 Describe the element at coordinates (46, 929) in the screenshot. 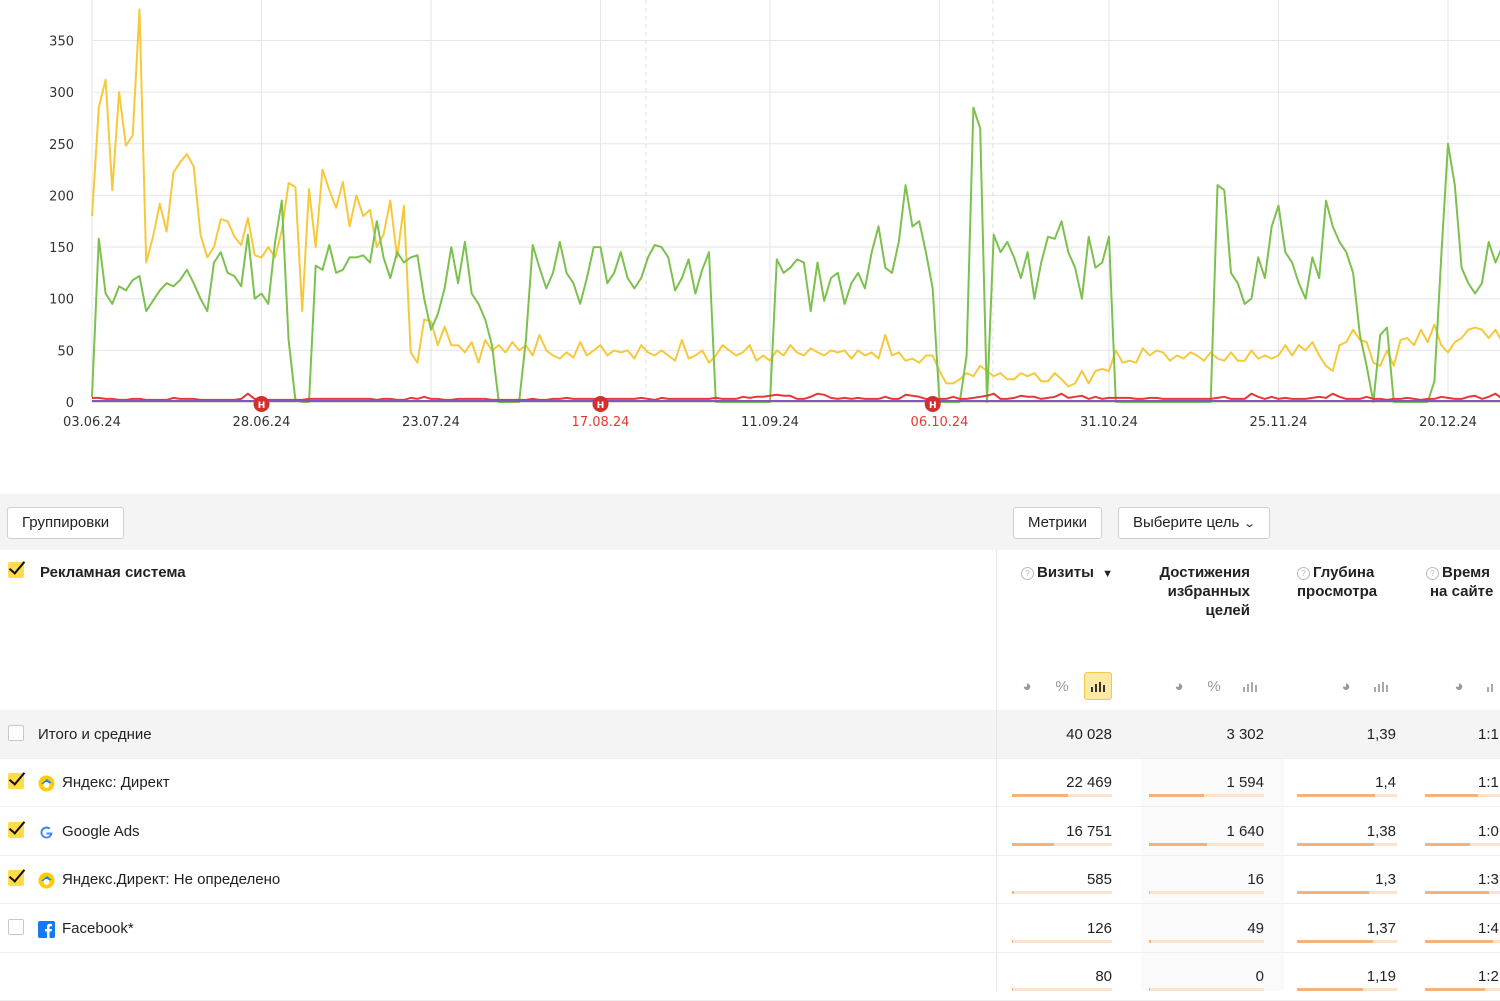

I see `facebook-icon` at that location.